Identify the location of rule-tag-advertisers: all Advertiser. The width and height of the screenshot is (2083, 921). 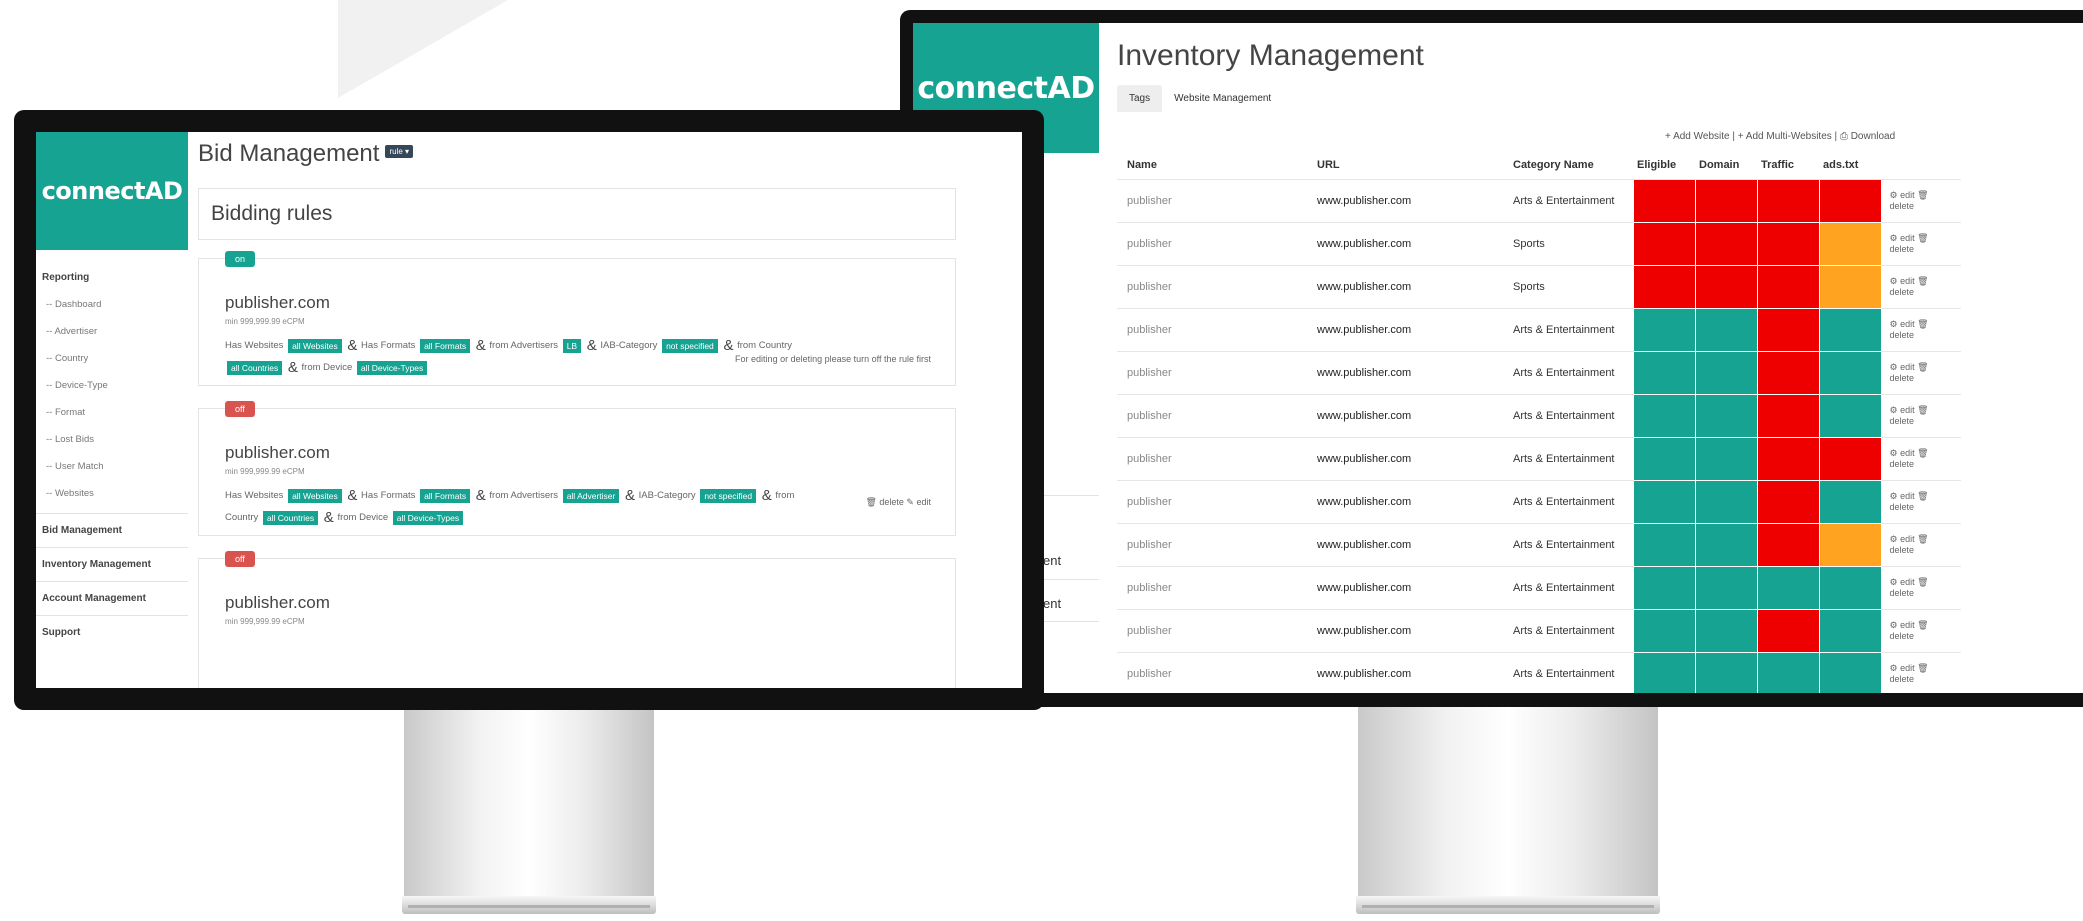
(591, 495).